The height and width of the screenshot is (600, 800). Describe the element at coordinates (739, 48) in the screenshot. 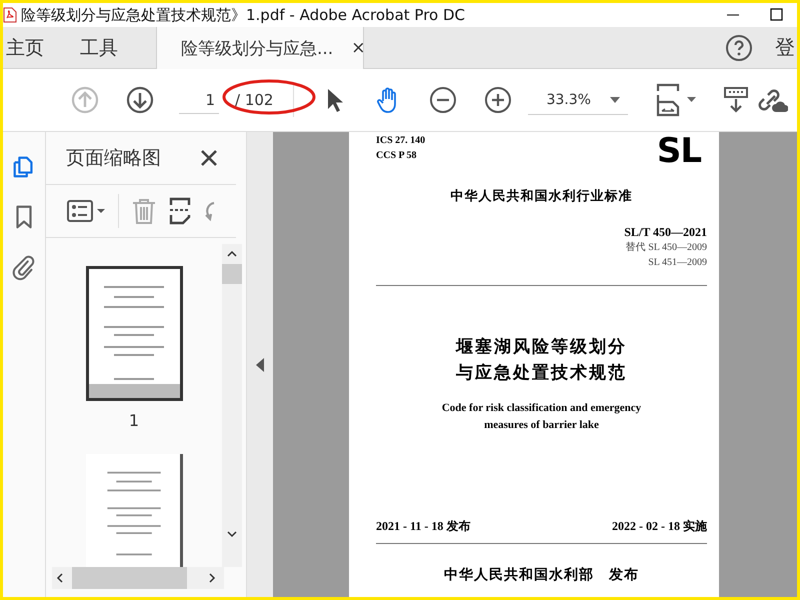

I see `help-icon` at that location.